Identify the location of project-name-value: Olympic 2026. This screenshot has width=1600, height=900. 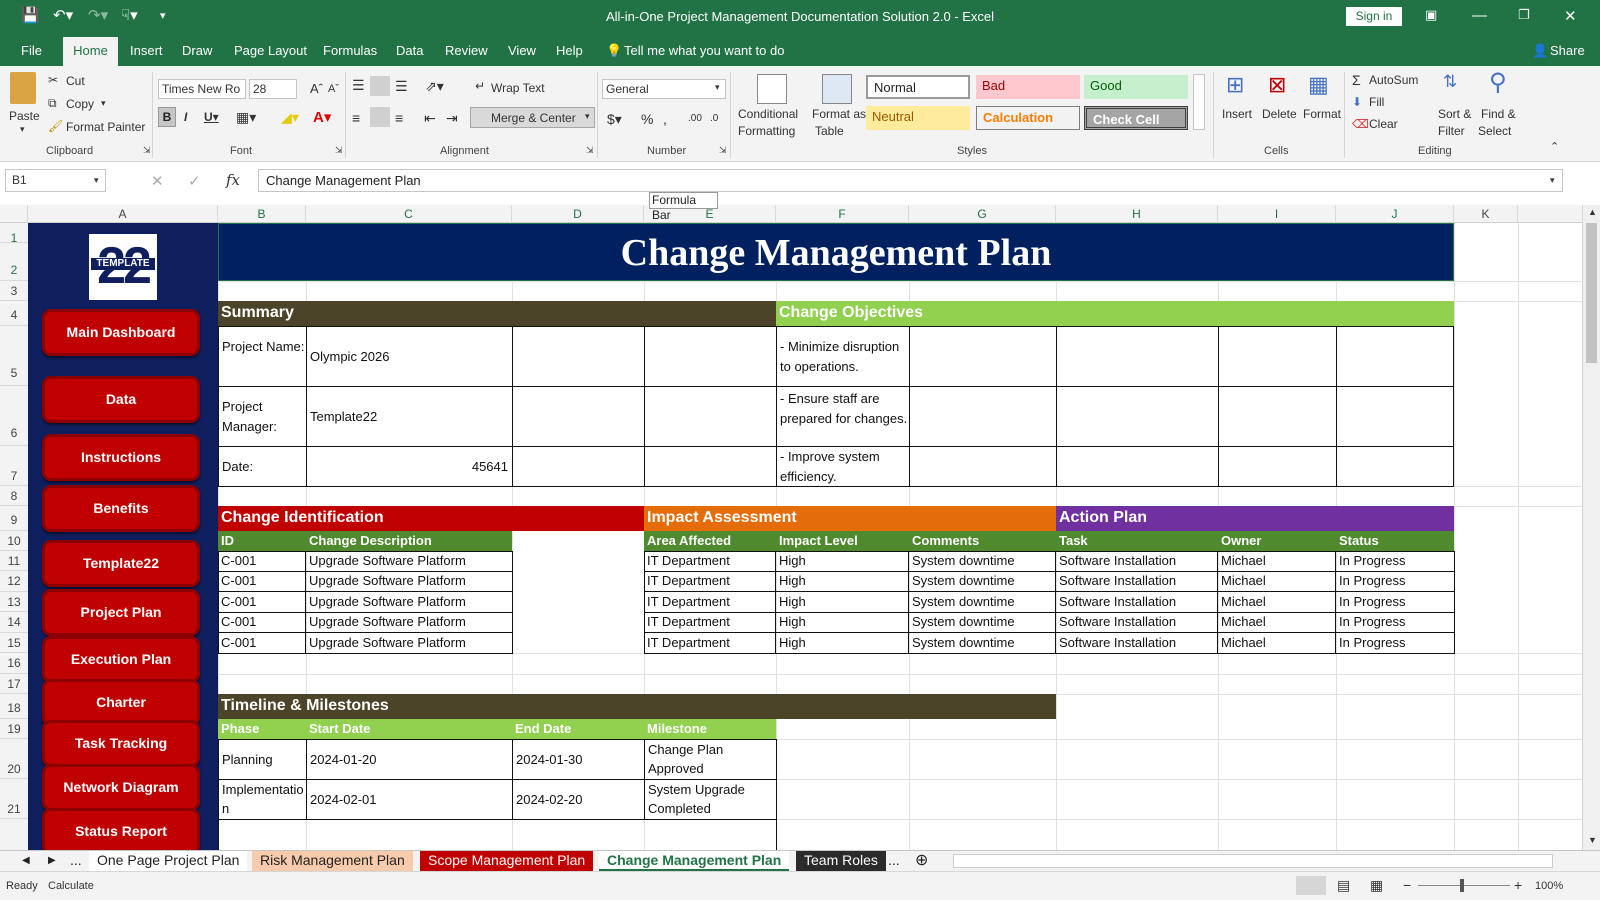
(409, 356).